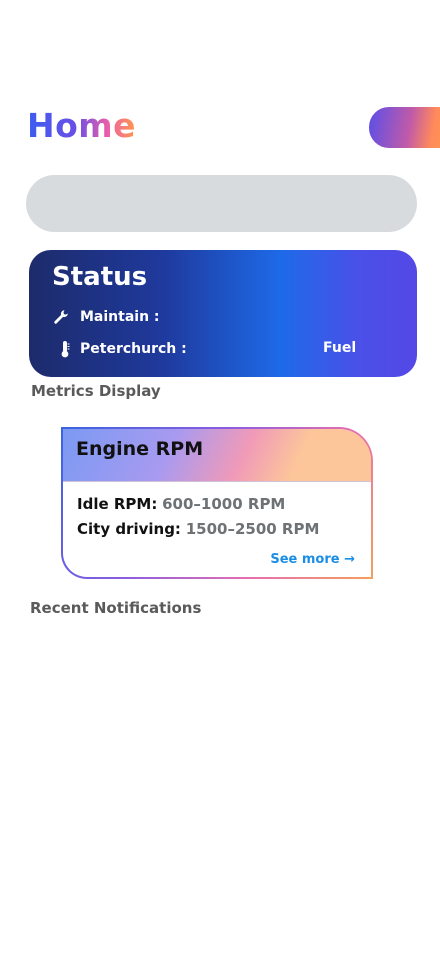 The height and width of the screenshot is (956, 440). I want to click on metric-title: Engine RPM, so click(140, 449).